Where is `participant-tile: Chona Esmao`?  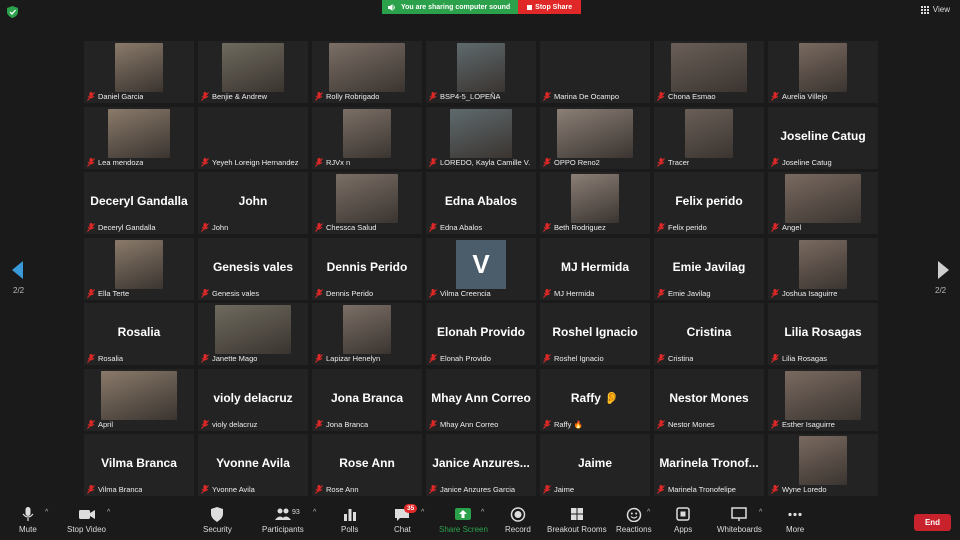
participant-tile: Chona Esmao is located at coordinates (709, 72).